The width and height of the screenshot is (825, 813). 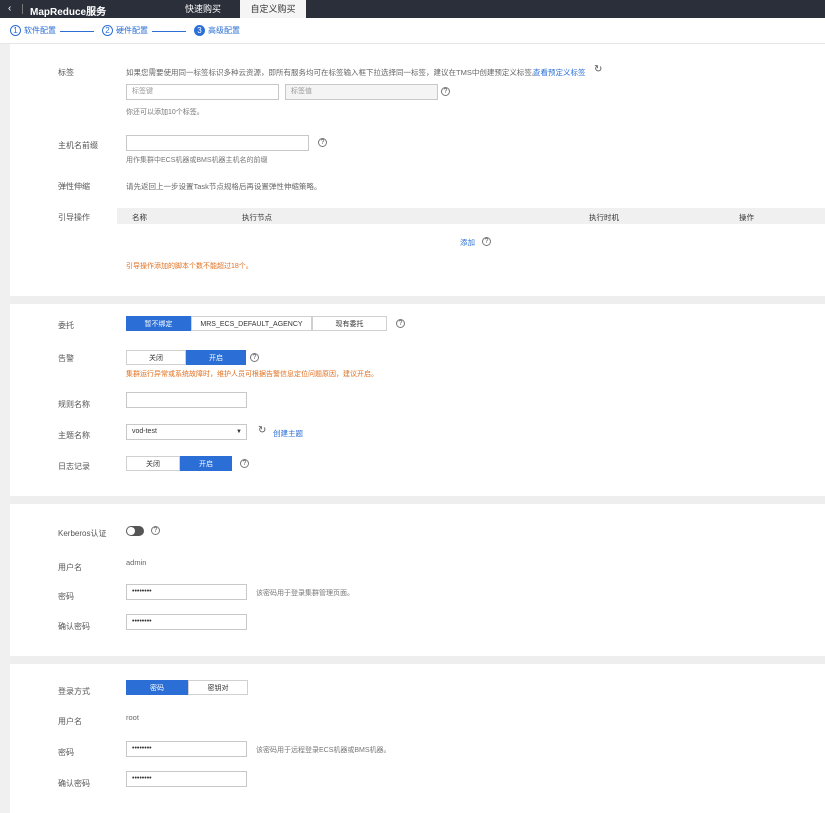 What do you see at coordinates (216, 357) in the screenshot?
I see `alarm-on-button: 开启` at bounding box center [216, 357].